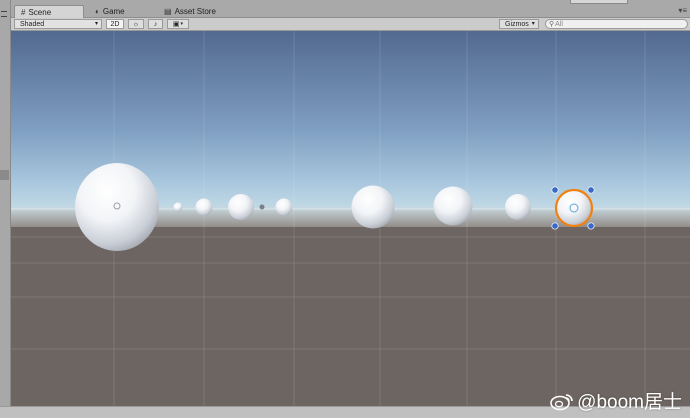 The height and width of the screenshot is (418, 690). Describe the element at coordinates (195, 11) in the screenshot. I see `tab-store-label: Asset Store` at that location.